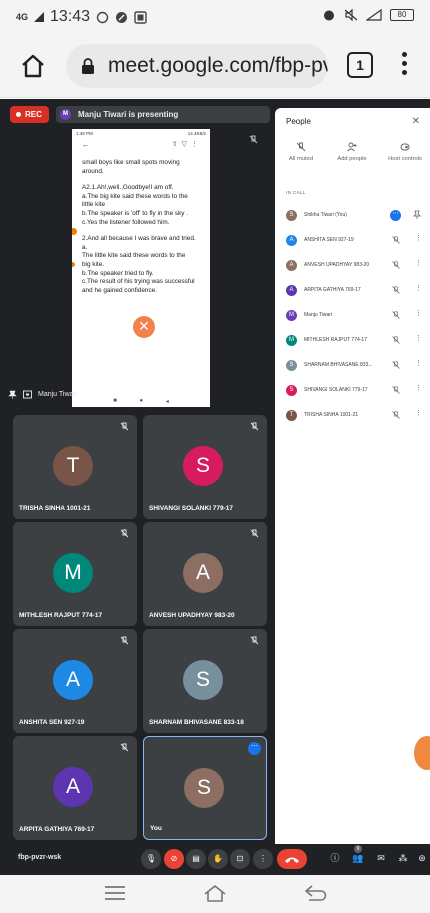 The width and height of the screenshot is (430, 913). I want to click on participant-tile: M MITHLESH RAJPUT 774-17, so click(75, 574).